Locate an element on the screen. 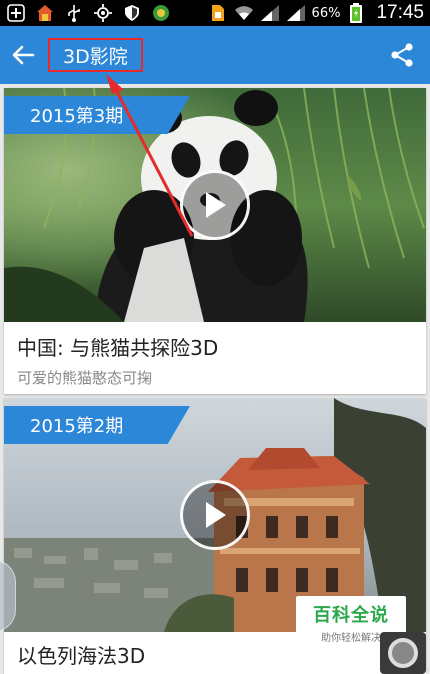  status-clock: 17:45 is located at coordinates (400, 12).